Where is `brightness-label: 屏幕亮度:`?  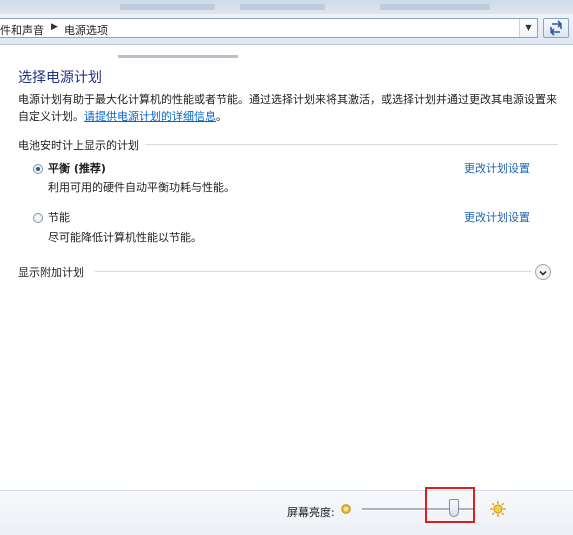 brightness-label: 屏幕亮度: is located at coordinates (311, 512).